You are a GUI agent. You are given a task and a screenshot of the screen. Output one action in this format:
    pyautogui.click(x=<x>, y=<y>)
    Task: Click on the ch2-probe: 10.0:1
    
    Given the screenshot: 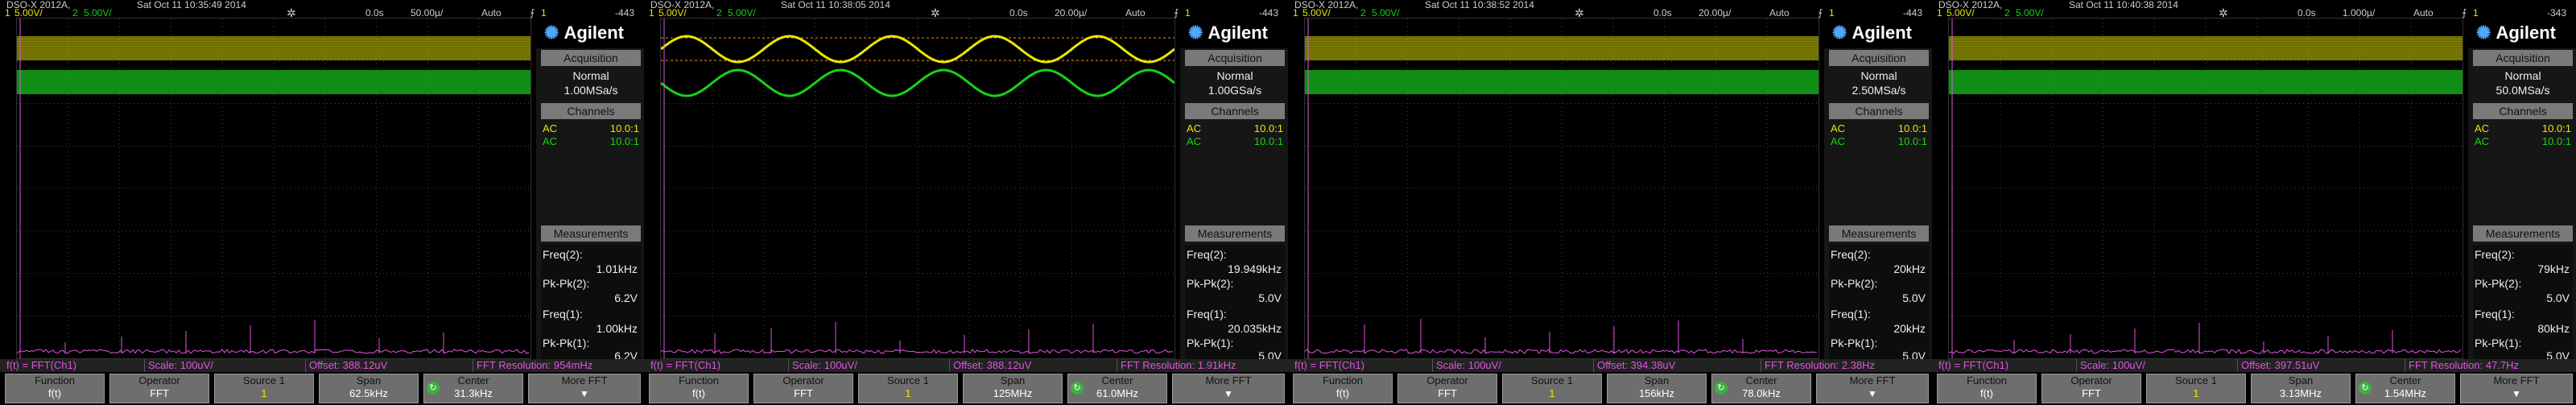 What is the action you would take?
    pyautogui.click(x=1268, y=141)
    